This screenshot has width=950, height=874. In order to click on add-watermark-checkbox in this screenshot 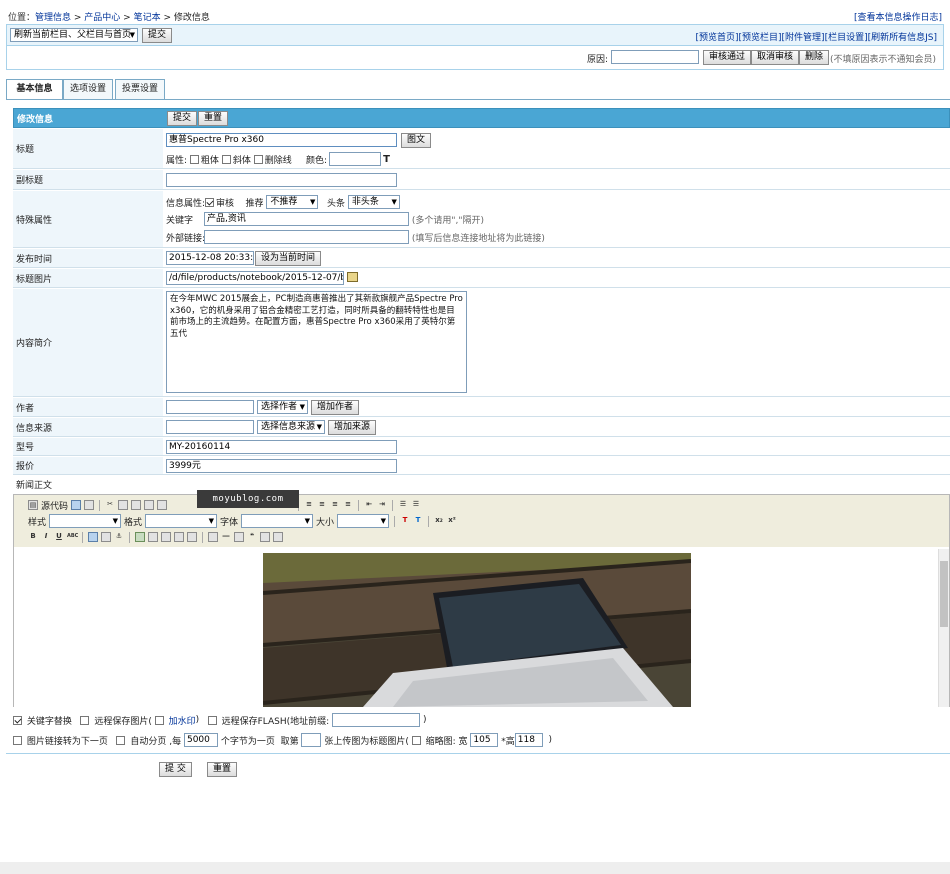, I will do `click(159, 720)`.